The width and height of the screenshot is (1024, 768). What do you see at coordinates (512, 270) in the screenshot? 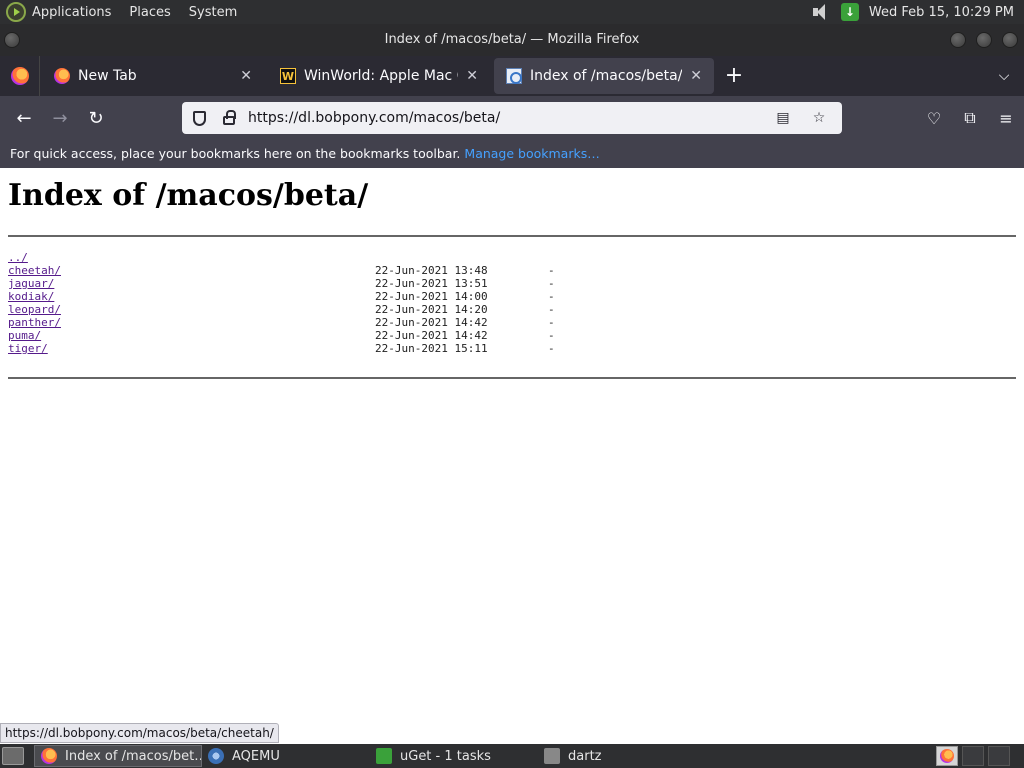
I see `list-item: cheetah/ 22-Jun-2021 13:48 -` at bounding box center [512, 270].